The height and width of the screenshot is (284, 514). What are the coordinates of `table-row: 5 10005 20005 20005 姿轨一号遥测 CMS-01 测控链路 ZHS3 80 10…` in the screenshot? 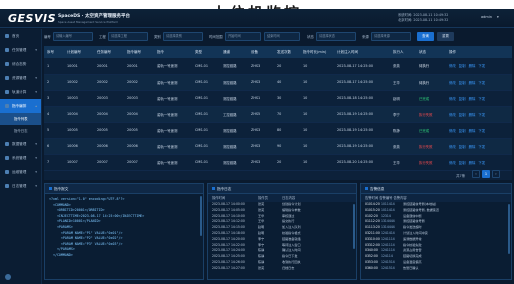 It's located at (278, 130).